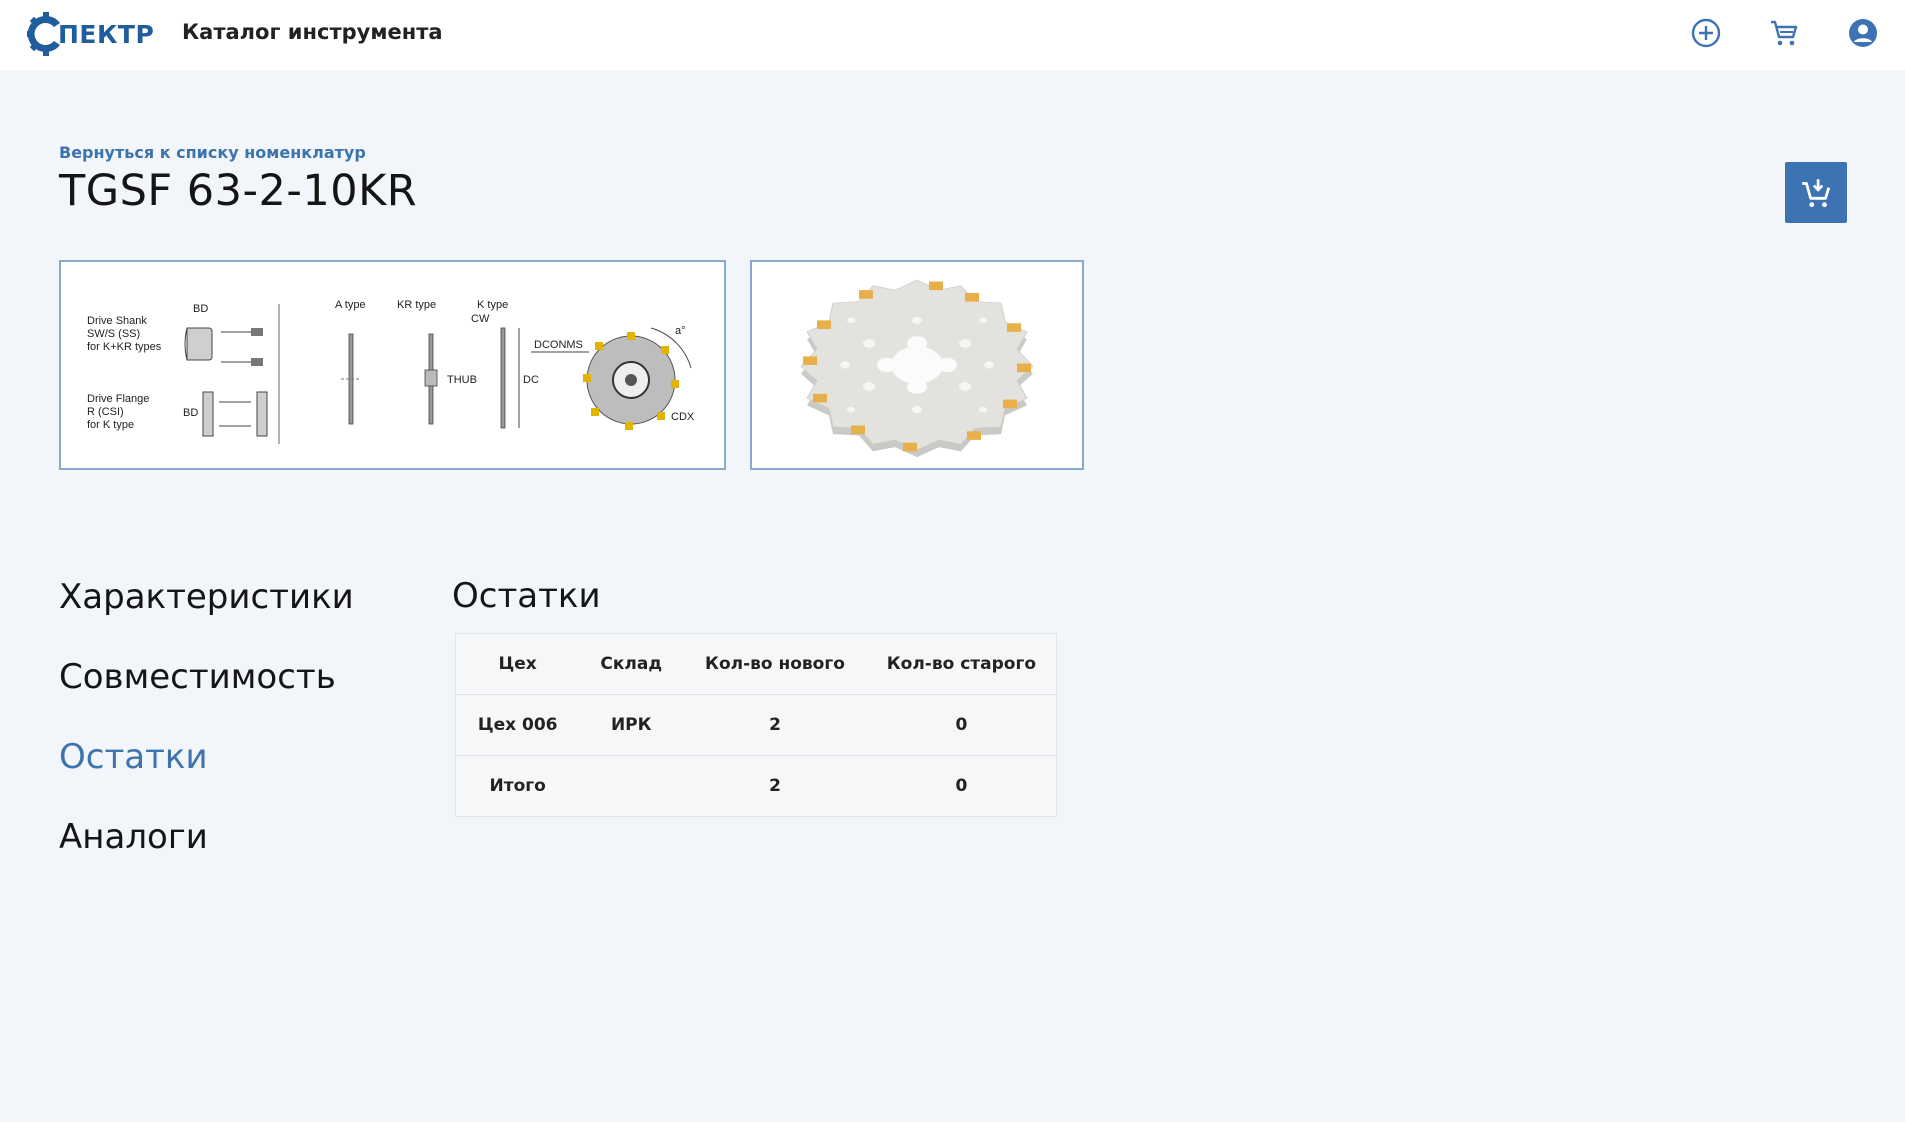 Image resolution: width=1905 pixels, height=1122 pixels. Describe the element at coordinates (105, 412) in the screenshot. I see `drive-flange-label-2: R (CSI)` at that location.